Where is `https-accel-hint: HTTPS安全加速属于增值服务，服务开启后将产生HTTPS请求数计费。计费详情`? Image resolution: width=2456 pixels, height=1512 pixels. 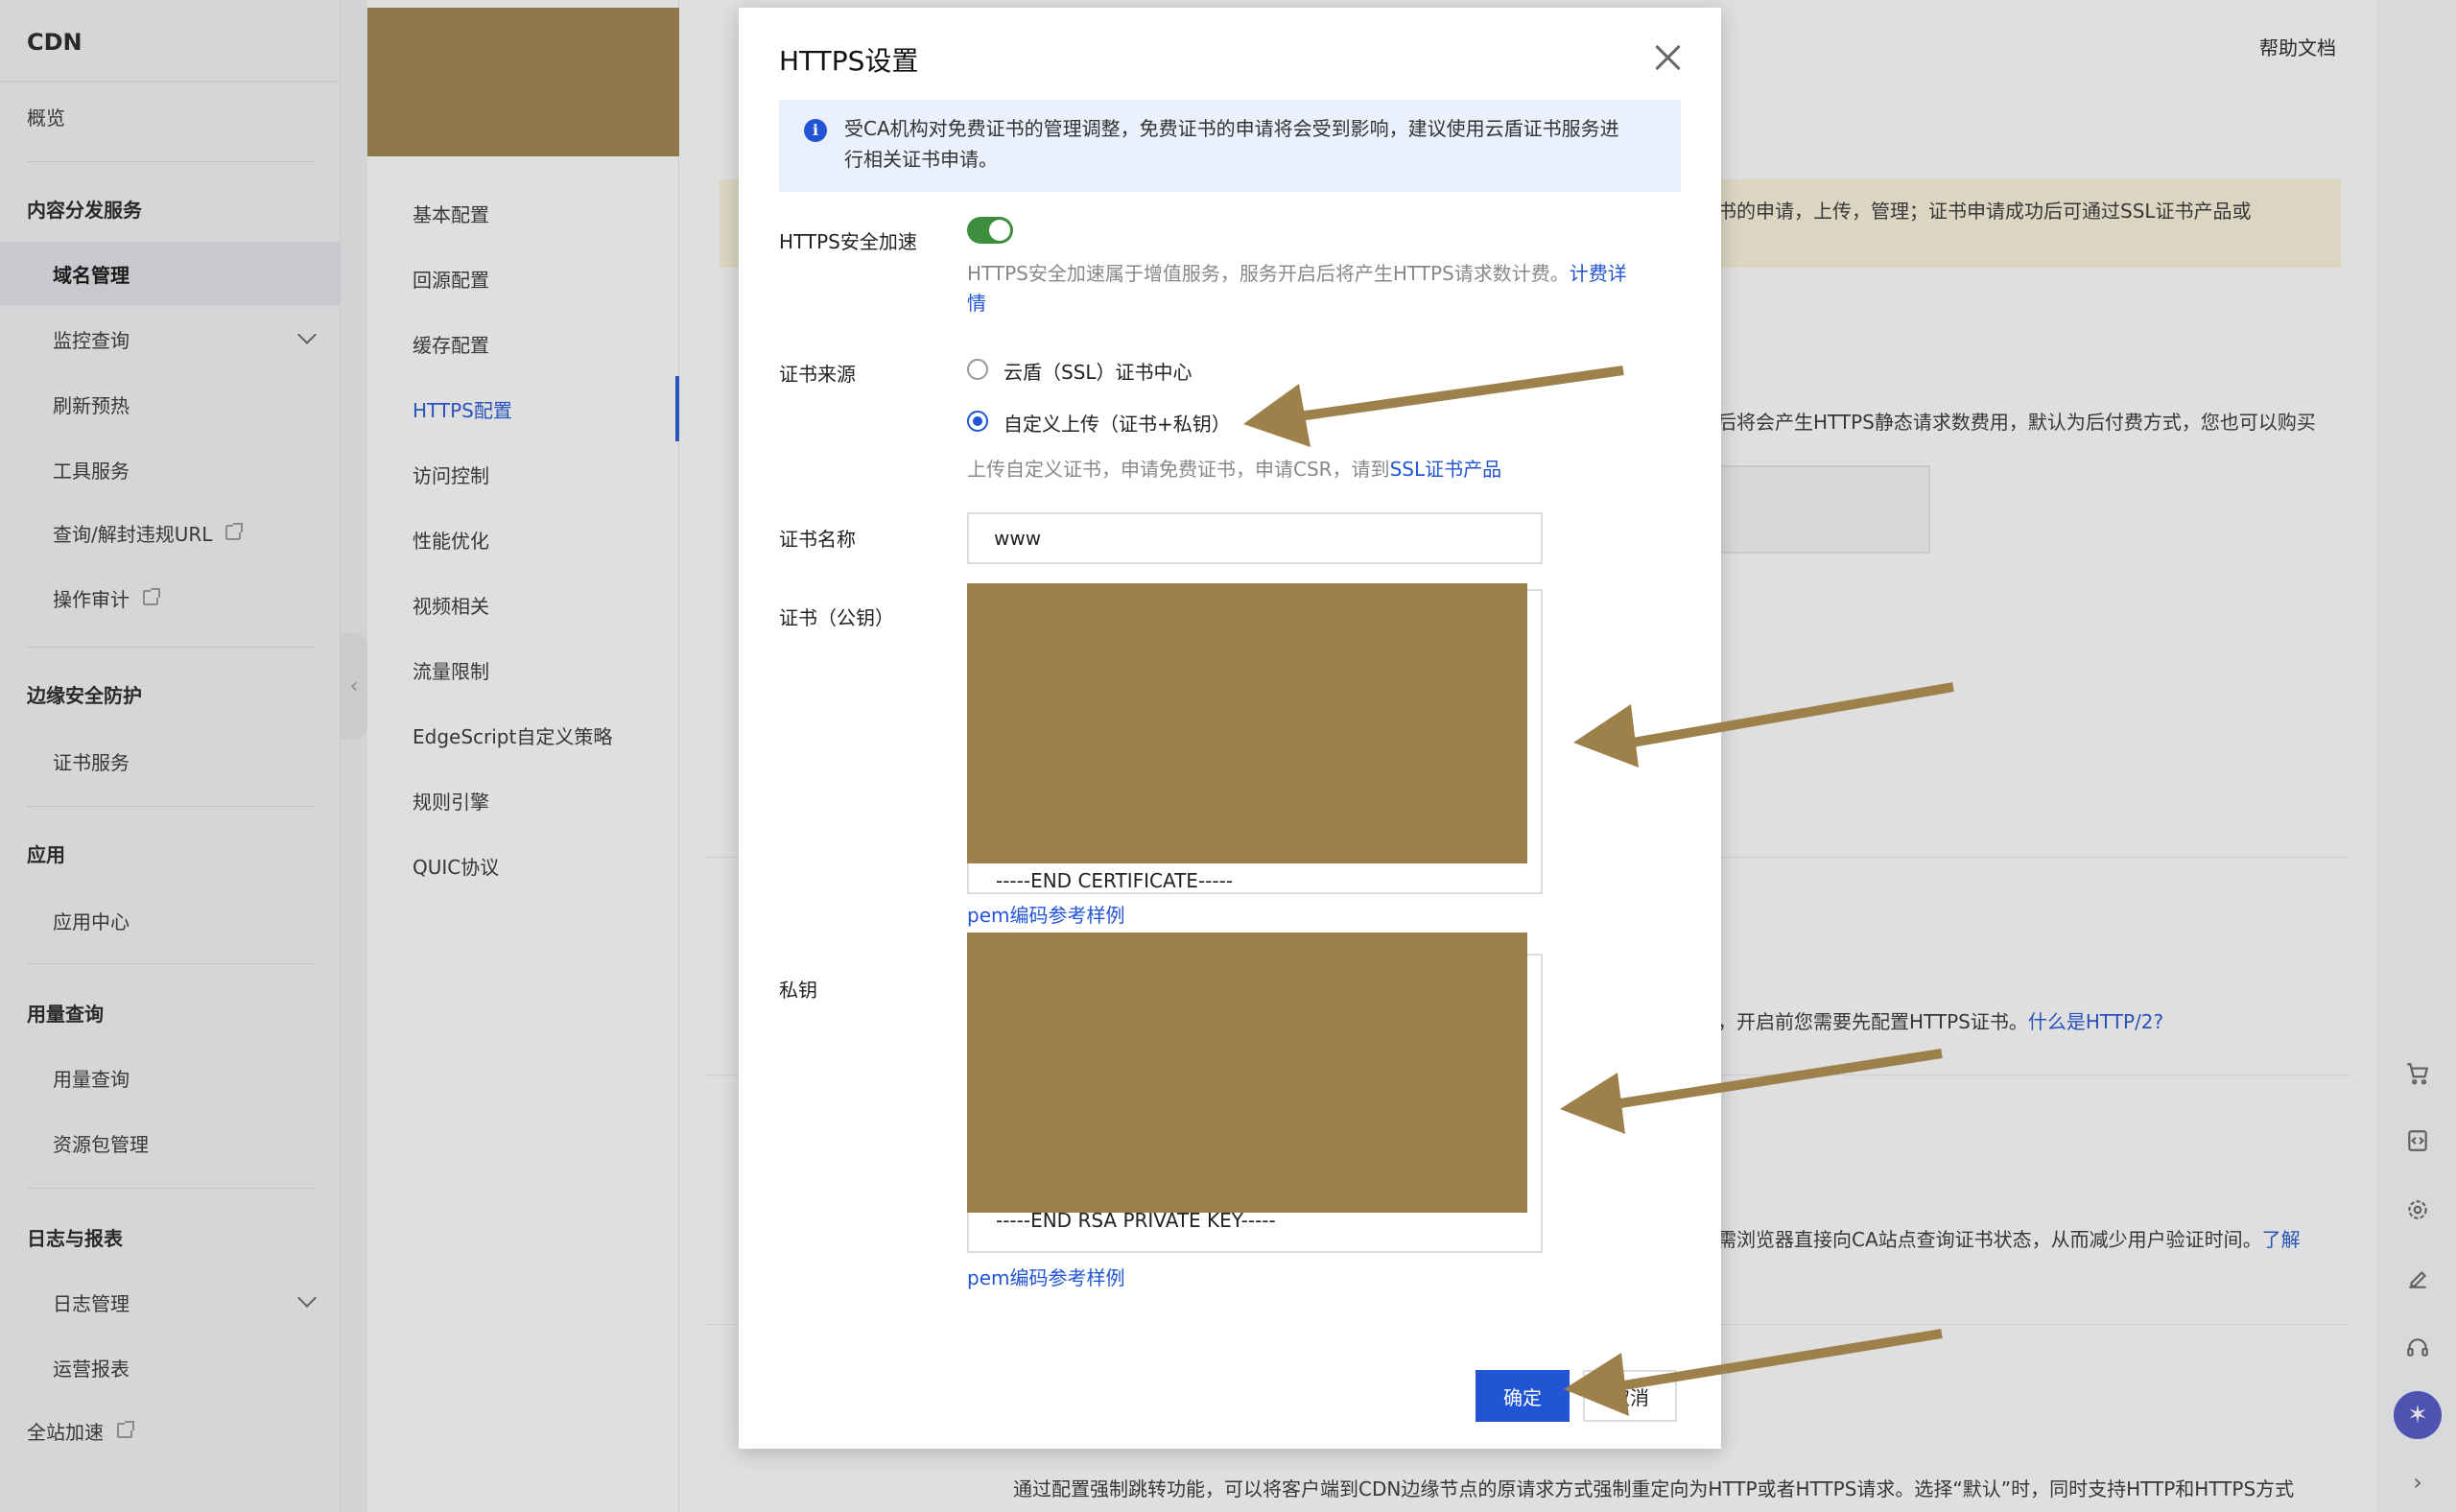 https-accel-hint: HTTPS安全加速属于增值服务，服务开启后将产生HTTPS请求数计费。计费详情 is located at coordinates (1303, 289).